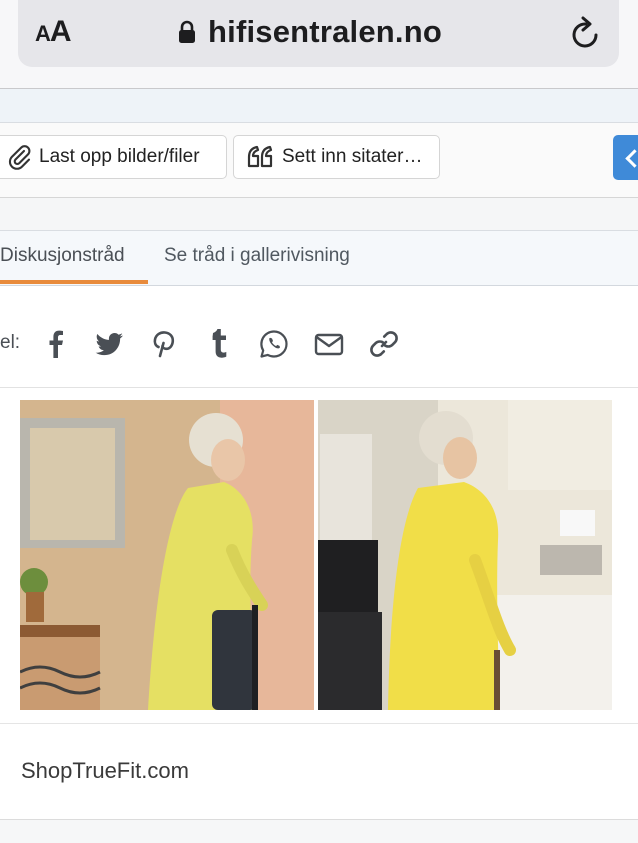  Describe the element at coordinates (219, 344) in the screenshot. I see `tumblr-icon` at that location.